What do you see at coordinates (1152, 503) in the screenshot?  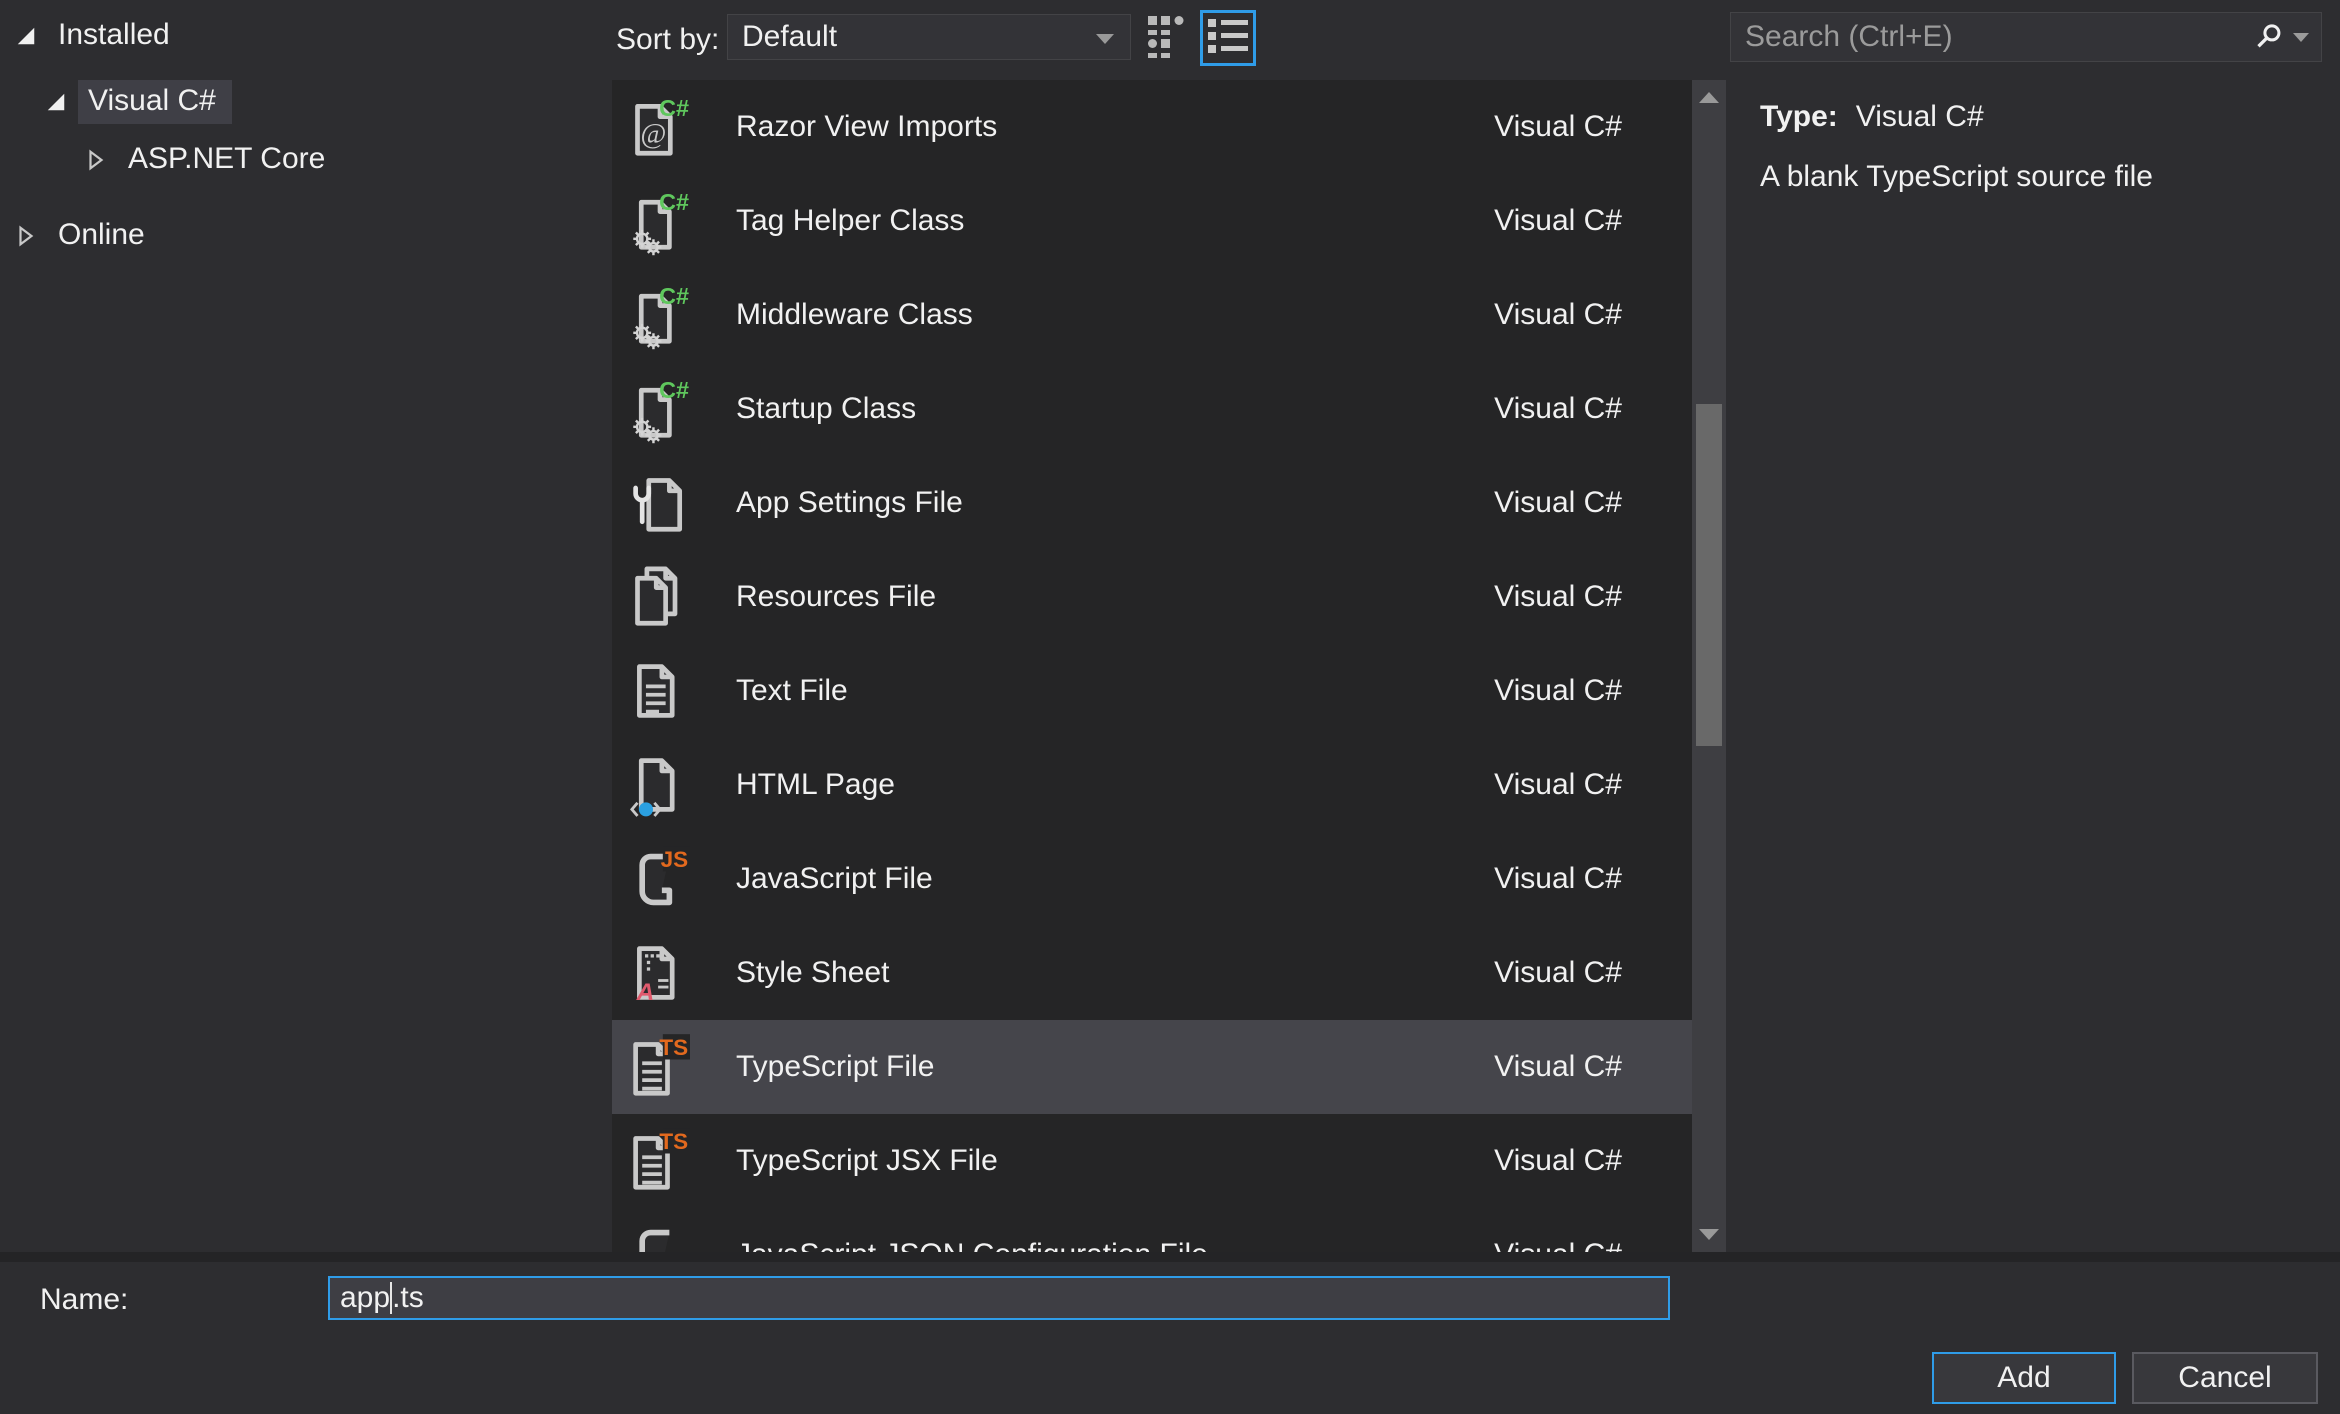 I see `template-row: App Settings File Visual C#` at bounding box center [1152, 503].